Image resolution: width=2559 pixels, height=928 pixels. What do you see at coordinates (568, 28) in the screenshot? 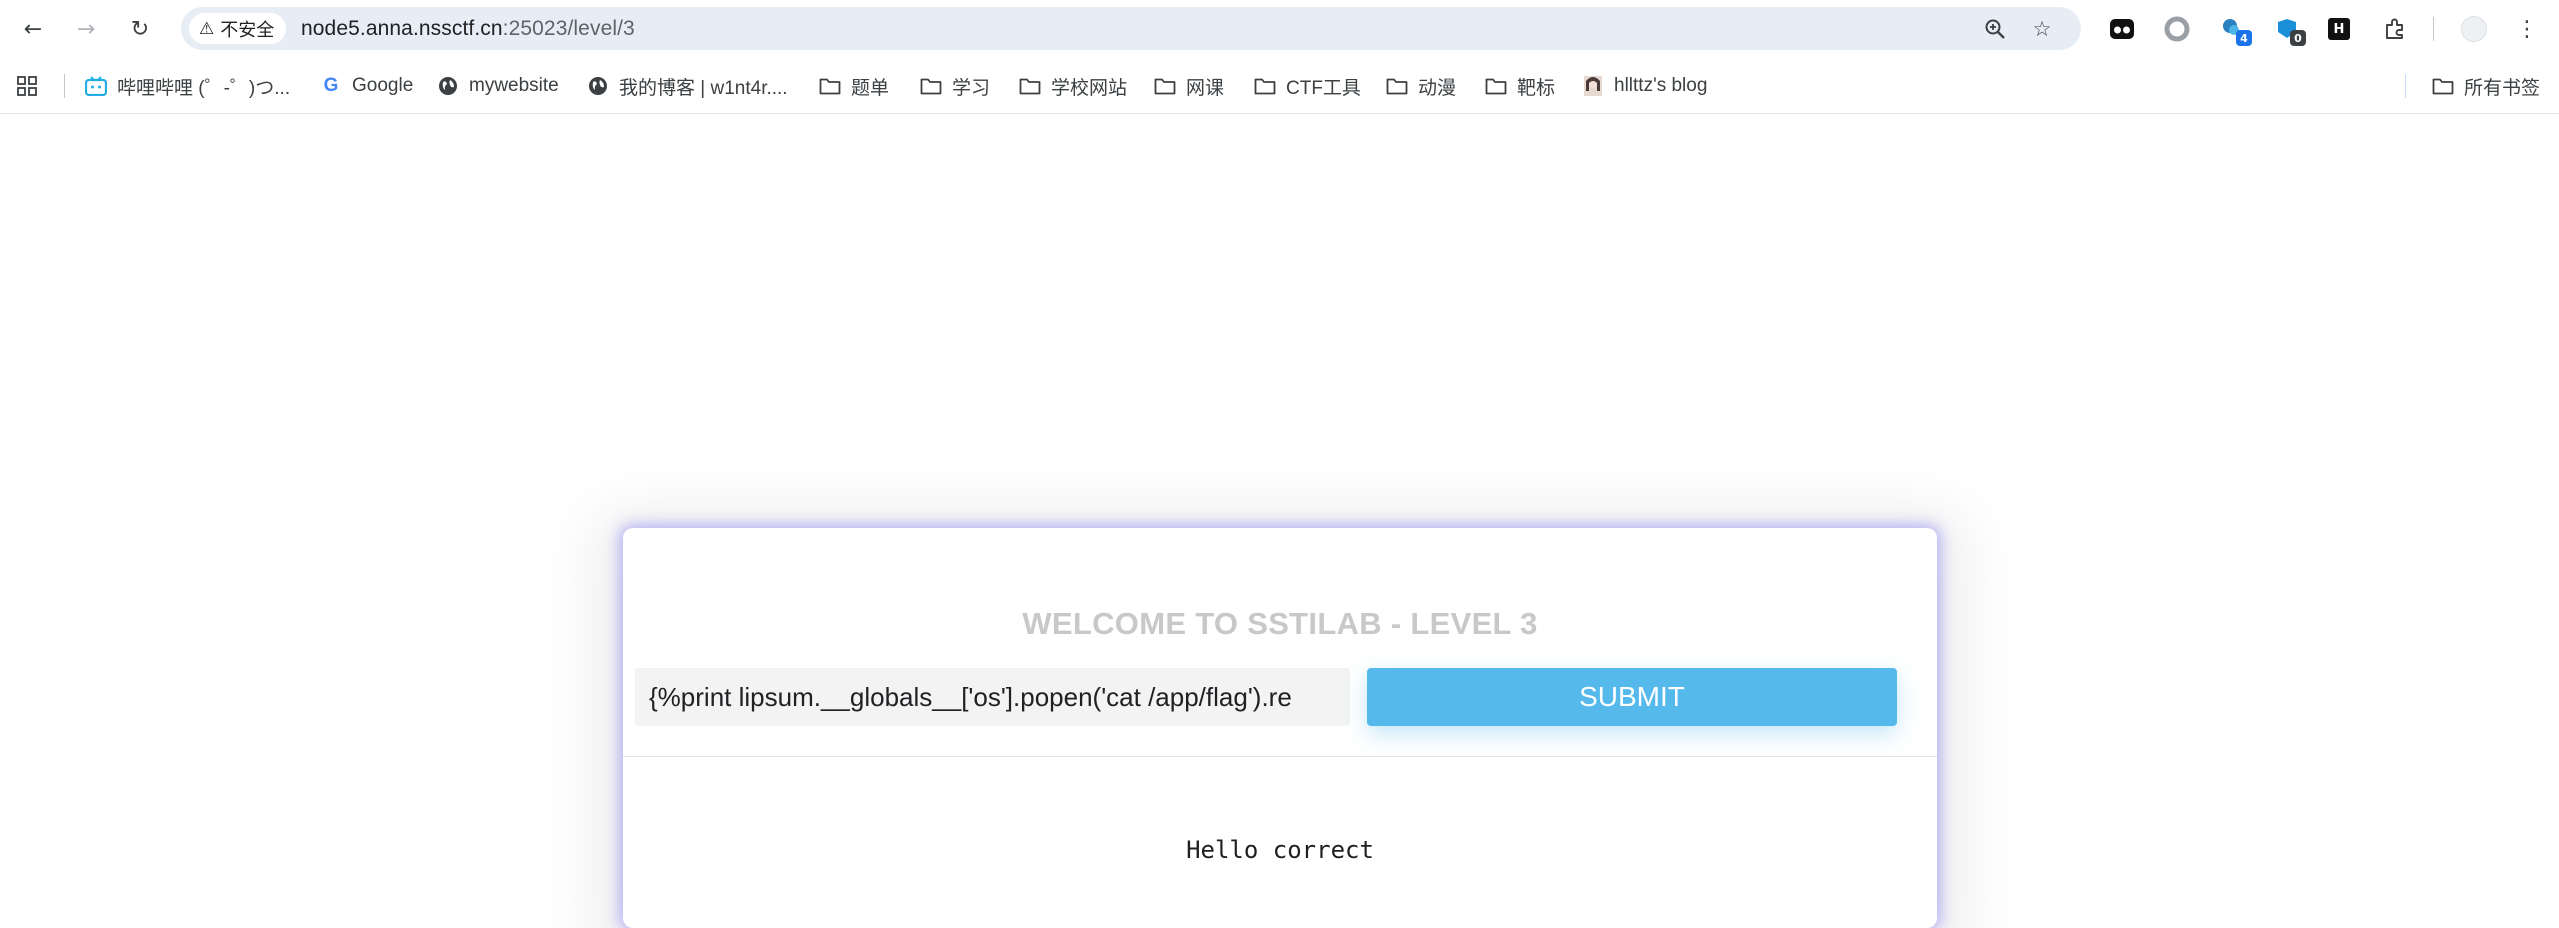
I see `url-path: :25023/level/3` at bounding box center [568, 28].